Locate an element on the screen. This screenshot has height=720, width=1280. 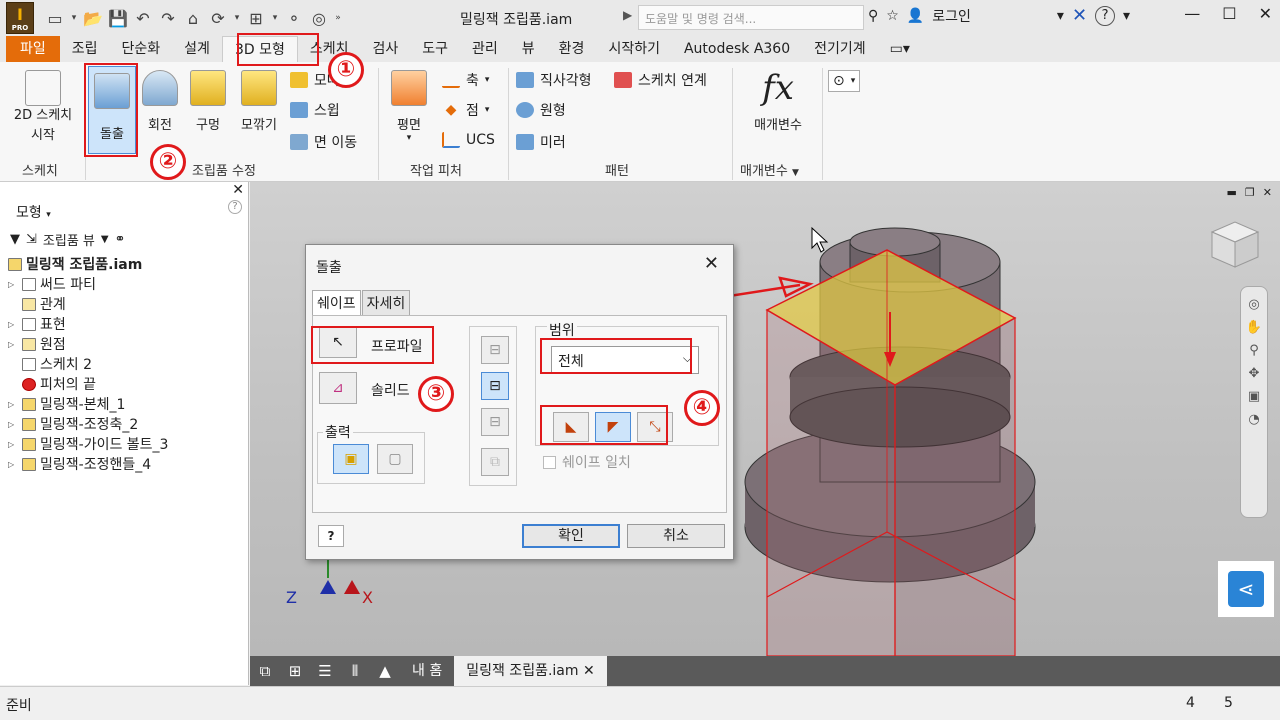
cascade-icon: ⧉ is located at coordinates (265, 671).